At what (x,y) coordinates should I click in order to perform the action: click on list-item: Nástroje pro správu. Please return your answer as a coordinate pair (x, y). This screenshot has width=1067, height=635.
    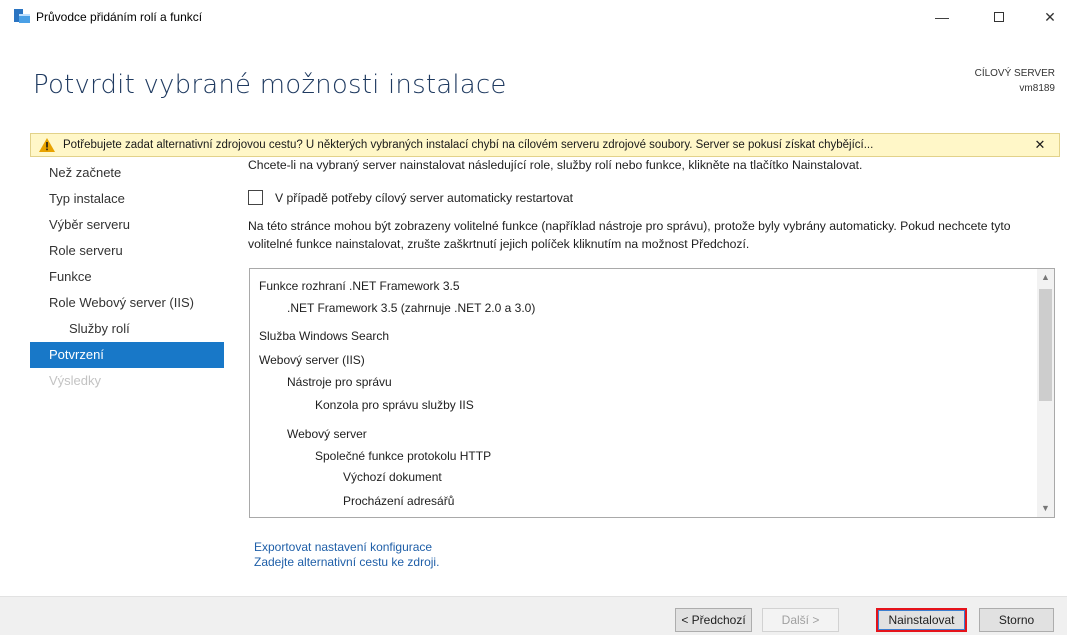
    Looking at the image, I should click on (339, 382).